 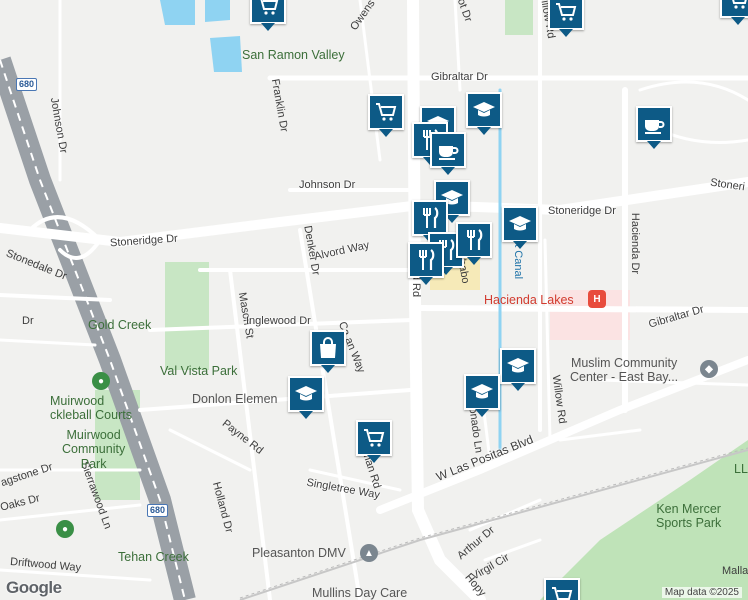 I want to click on place-label-gold-creek: Gold Creek, so click(x=120, y=325).